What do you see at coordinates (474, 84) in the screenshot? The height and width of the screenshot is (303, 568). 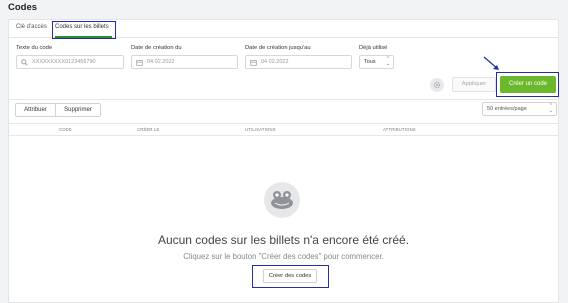 I see `apply-button: Appliquer` at bounding box center [474, 84].